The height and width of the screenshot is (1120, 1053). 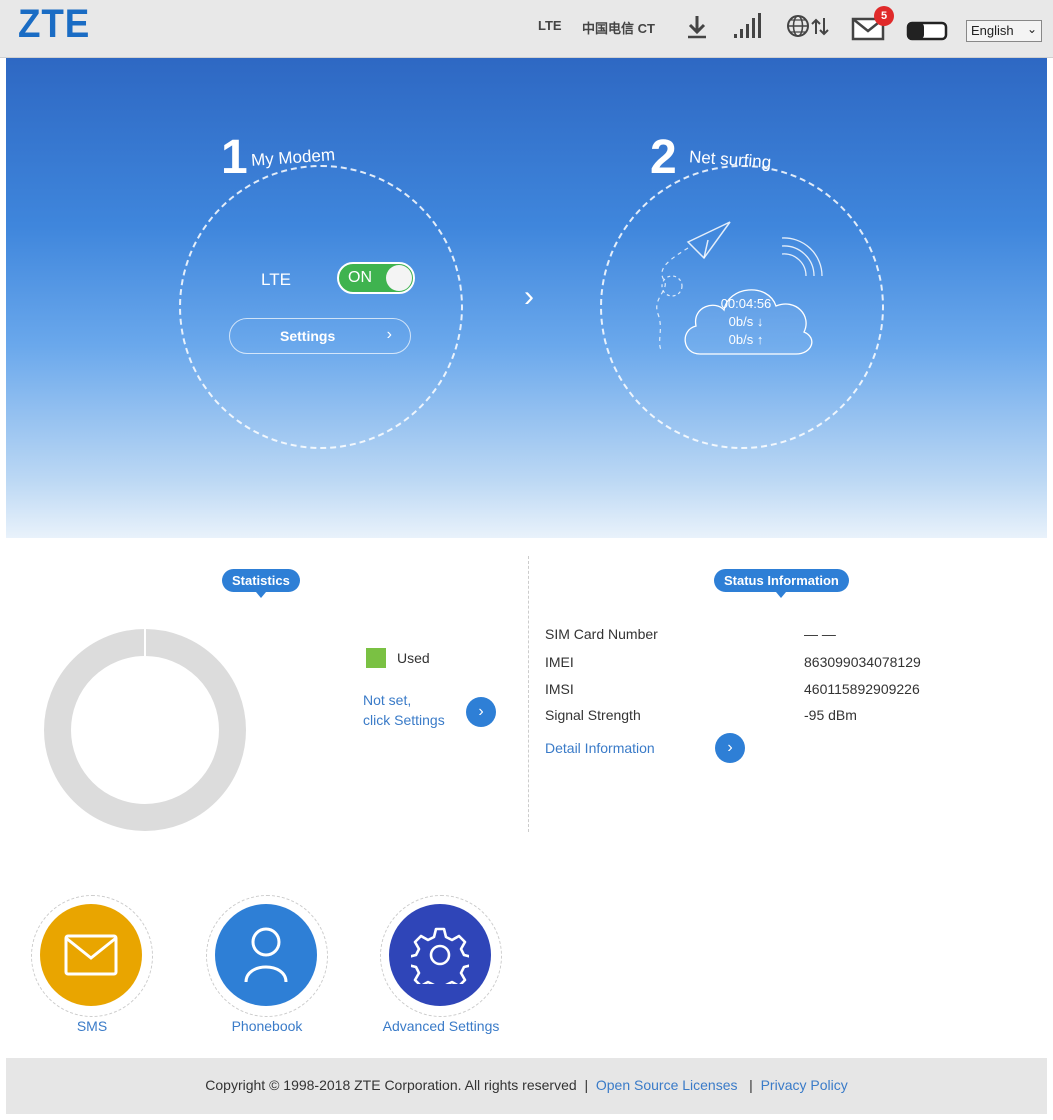 I want to click on sms-label: SMS, so click(x=92, y=1026).